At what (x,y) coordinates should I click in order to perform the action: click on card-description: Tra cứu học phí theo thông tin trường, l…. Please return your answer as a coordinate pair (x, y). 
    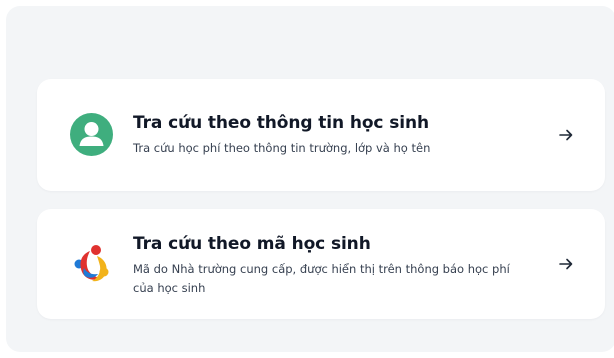
    Looking at the image, I should click on (282, 148).